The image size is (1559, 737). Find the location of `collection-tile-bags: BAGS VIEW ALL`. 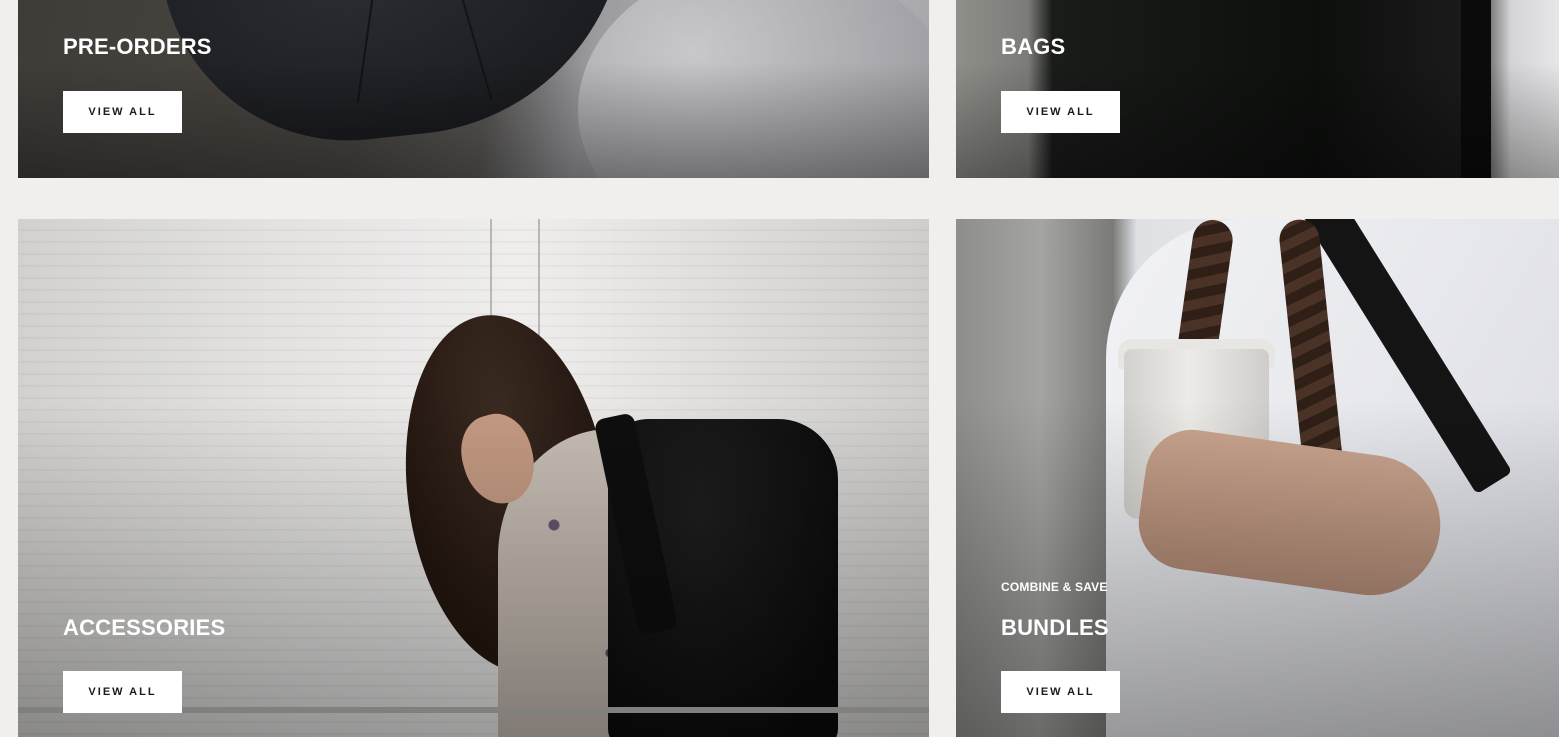

collection-tile-bags: BAGS VIEW ALL is located at coordinates (1257, 89).